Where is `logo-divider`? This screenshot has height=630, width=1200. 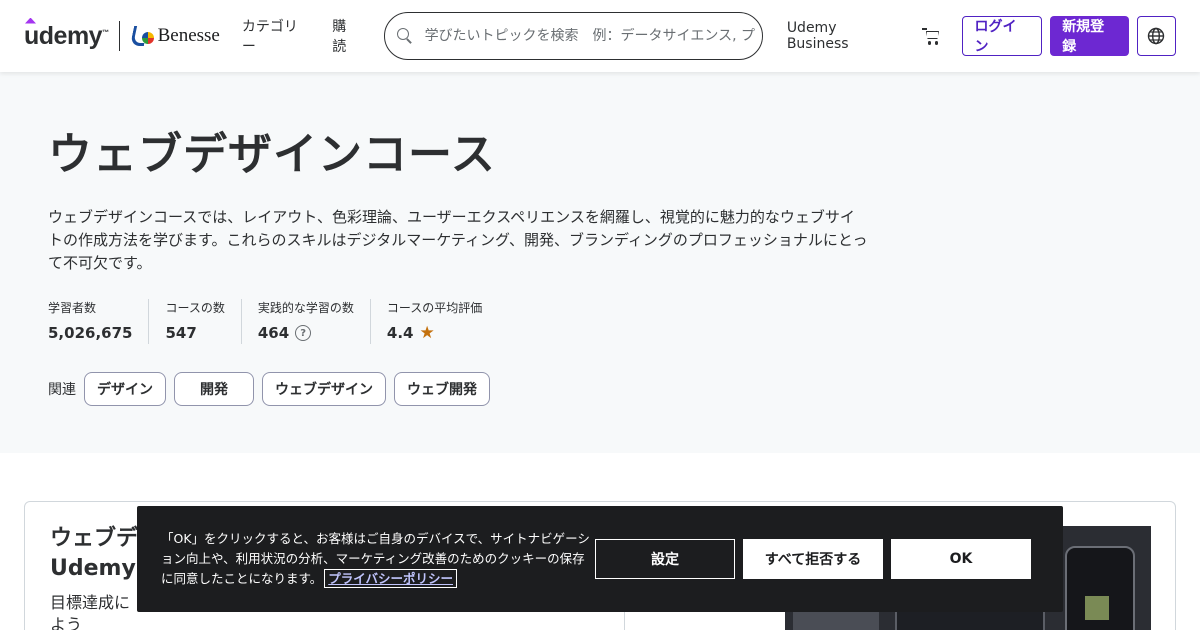
logo-divider is located at coordinates (119, 36).